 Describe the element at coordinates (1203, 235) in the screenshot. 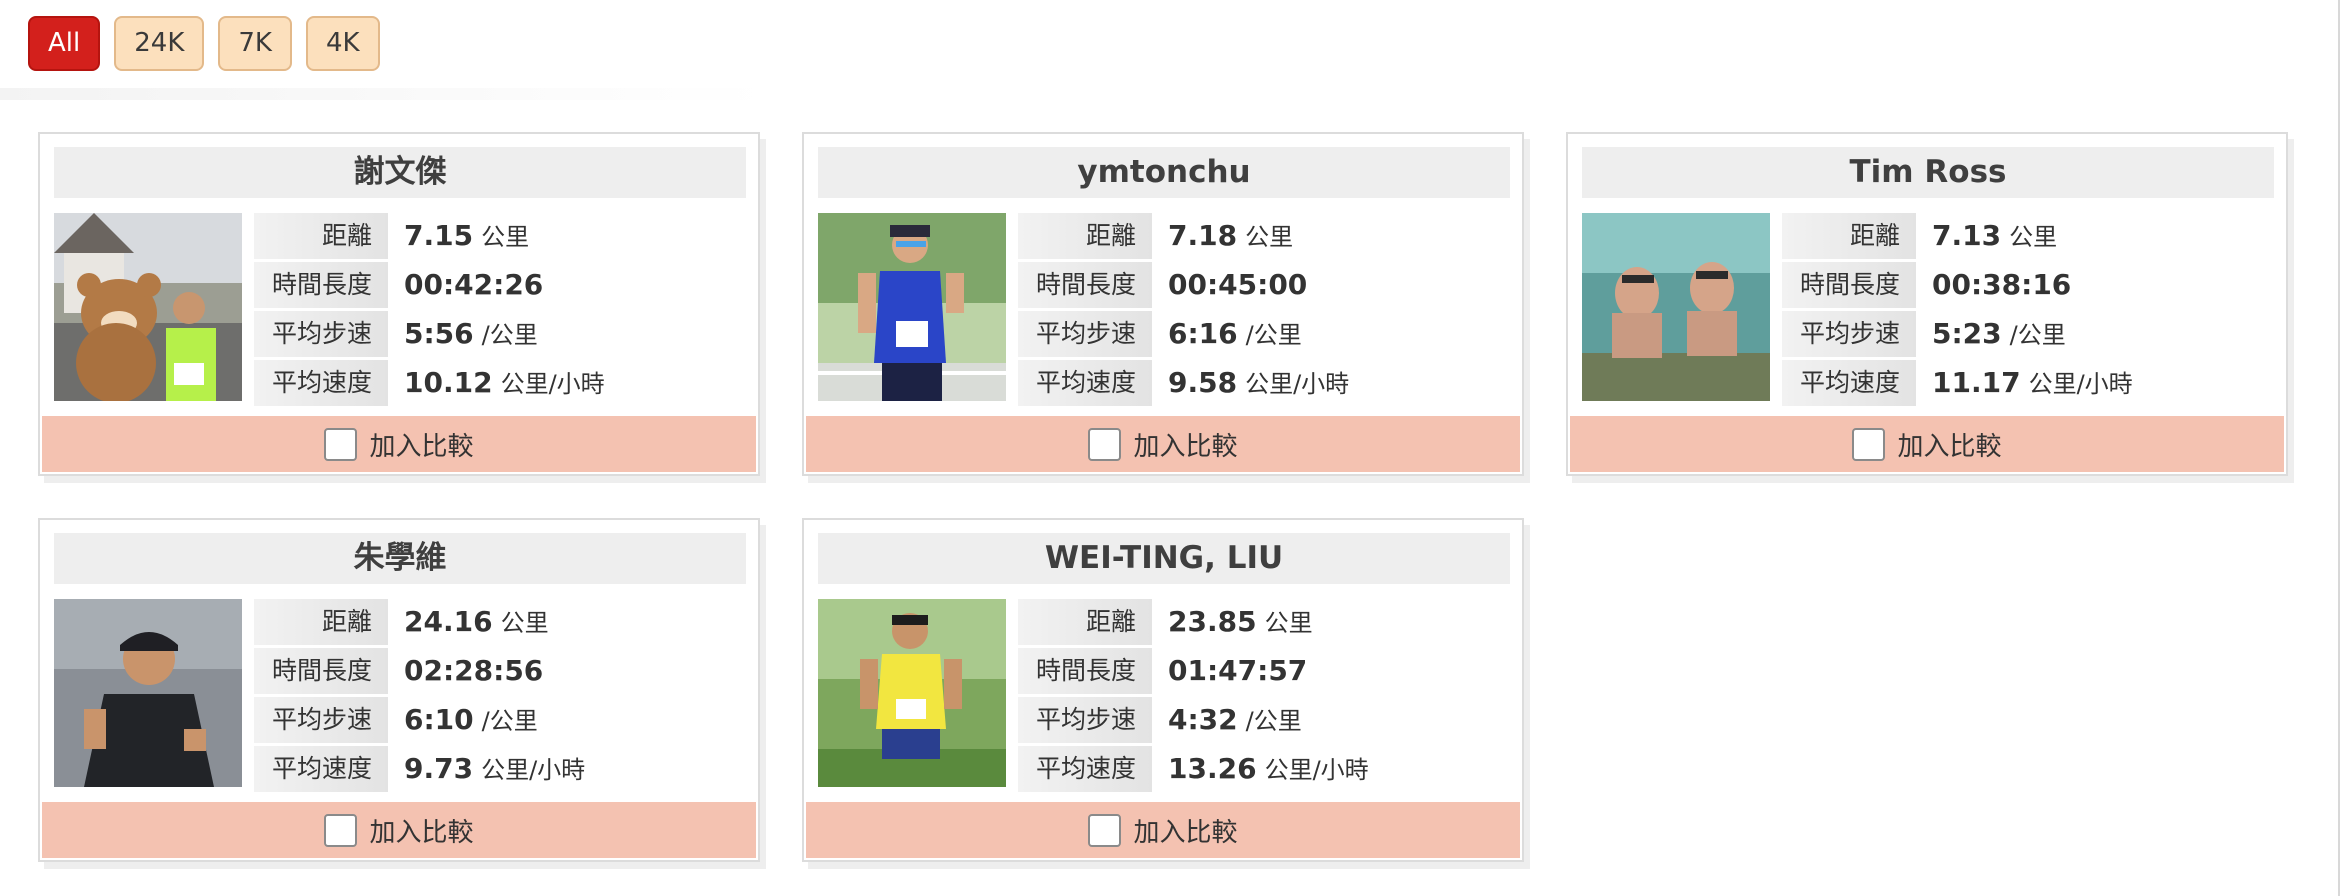

I see `distance-value: 7.18` at that location.